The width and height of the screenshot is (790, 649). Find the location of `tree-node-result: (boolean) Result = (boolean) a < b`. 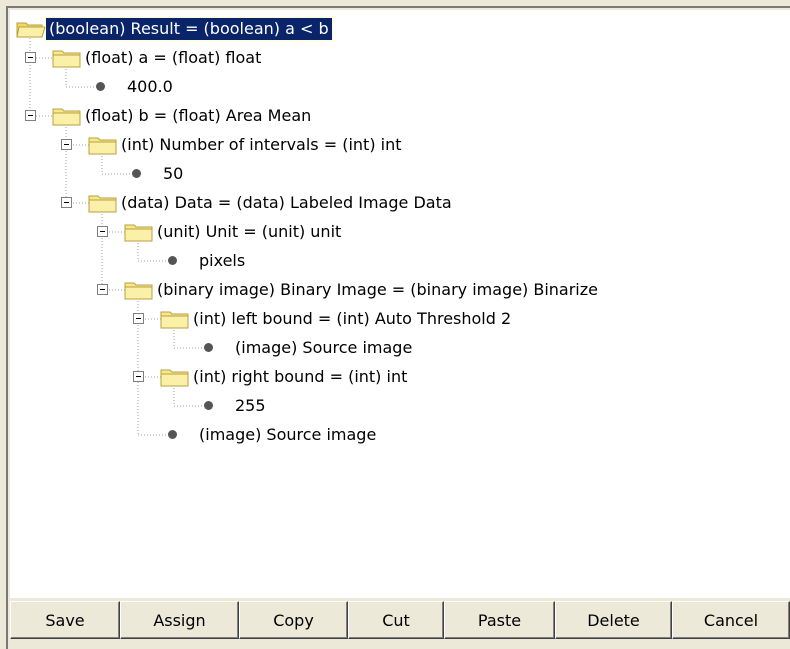

tree-node-result: (boolean) Result = (boolean) a < b is located at coordinates (174, 29).